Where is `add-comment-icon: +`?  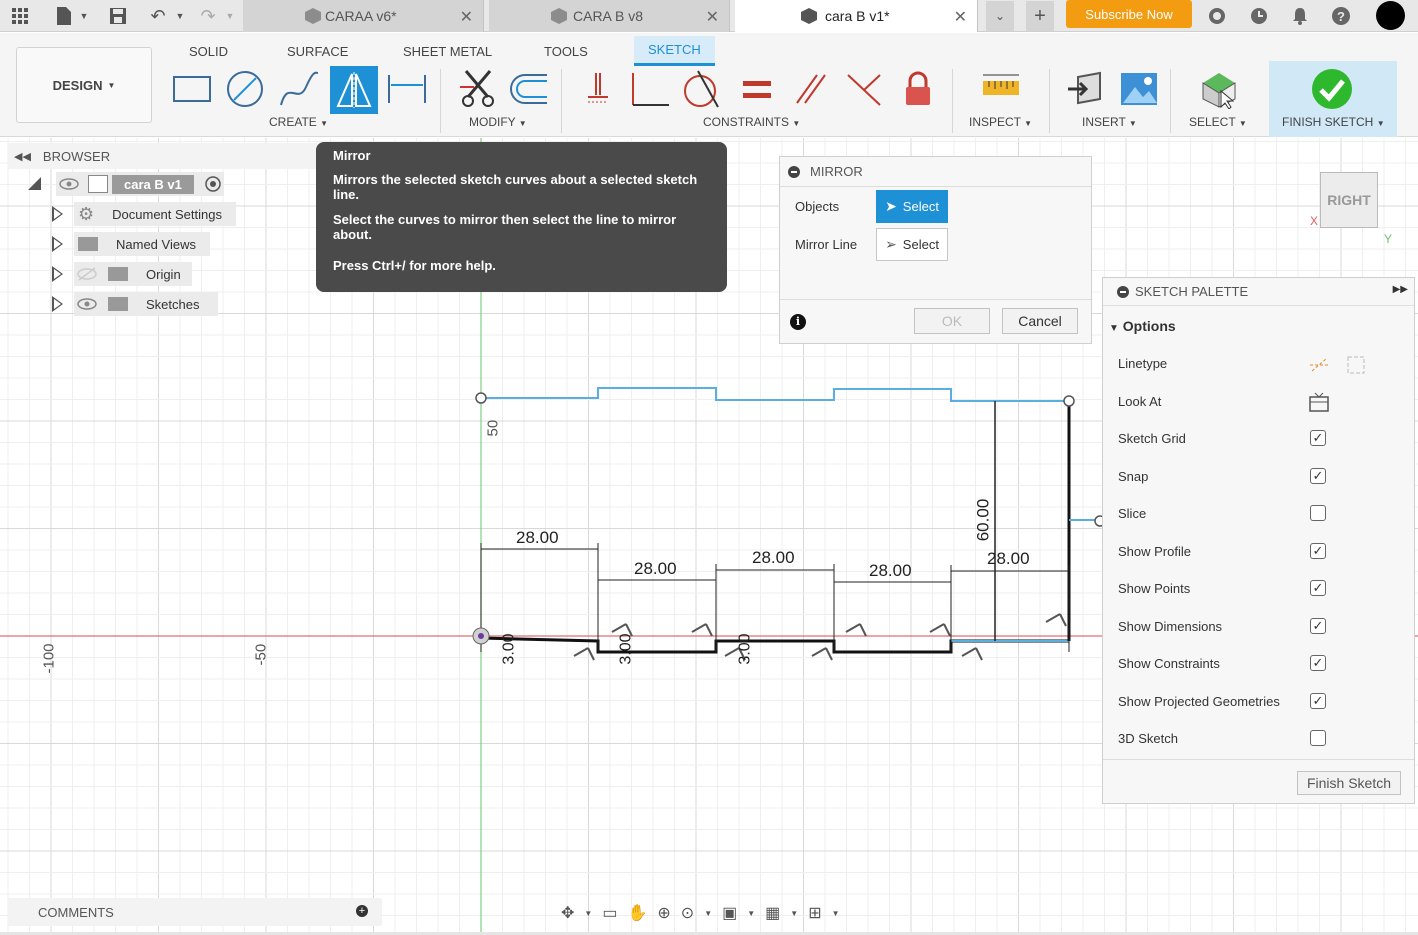 add-comment-icon: + is located at coordinates (362, 911).